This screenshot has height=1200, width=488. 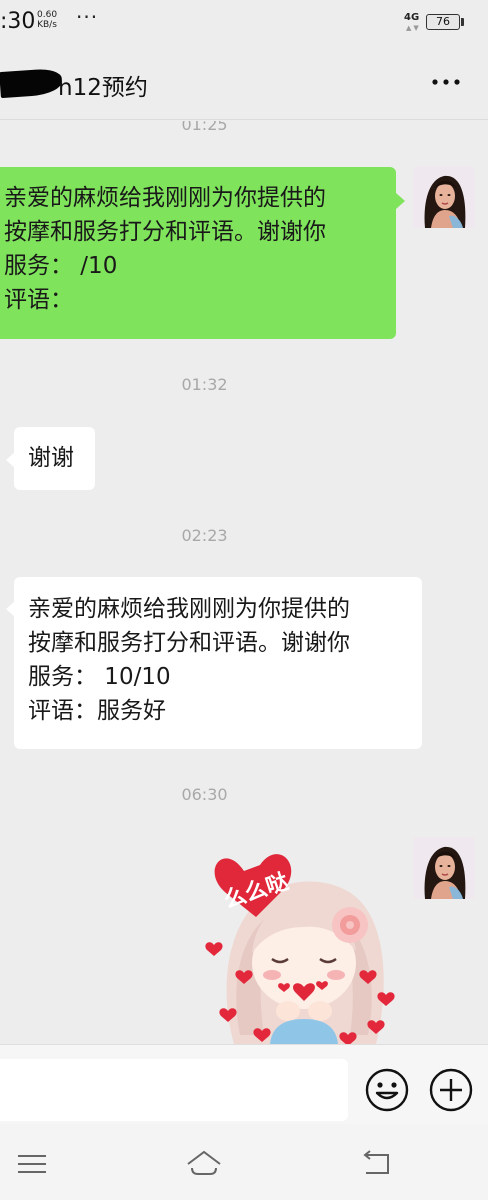 I want to click on back-icon, so click(x=376, y=1162).